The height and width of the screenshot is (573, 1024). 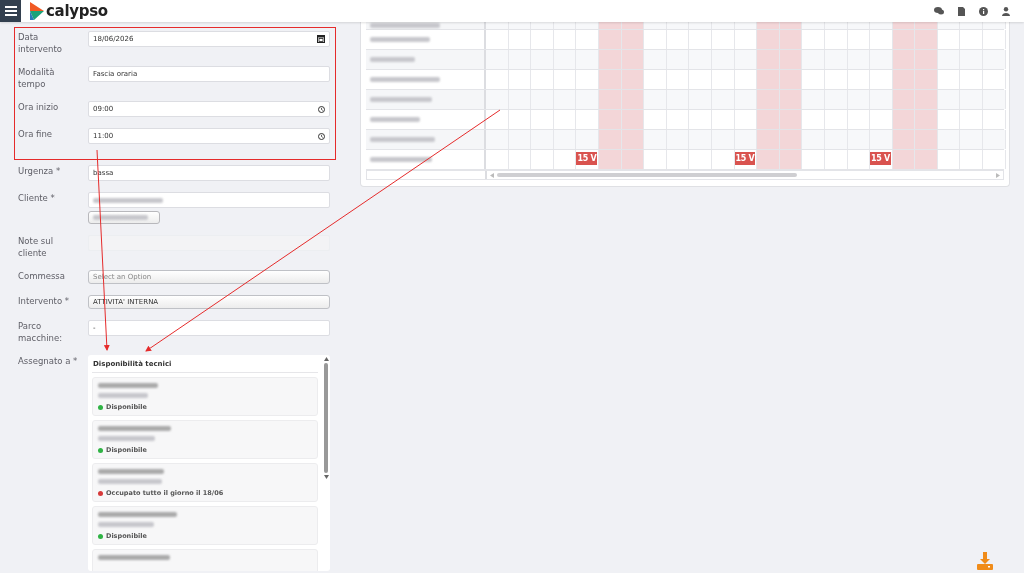 I want to click on field-label: Commessa, so click(x=42, y=276).